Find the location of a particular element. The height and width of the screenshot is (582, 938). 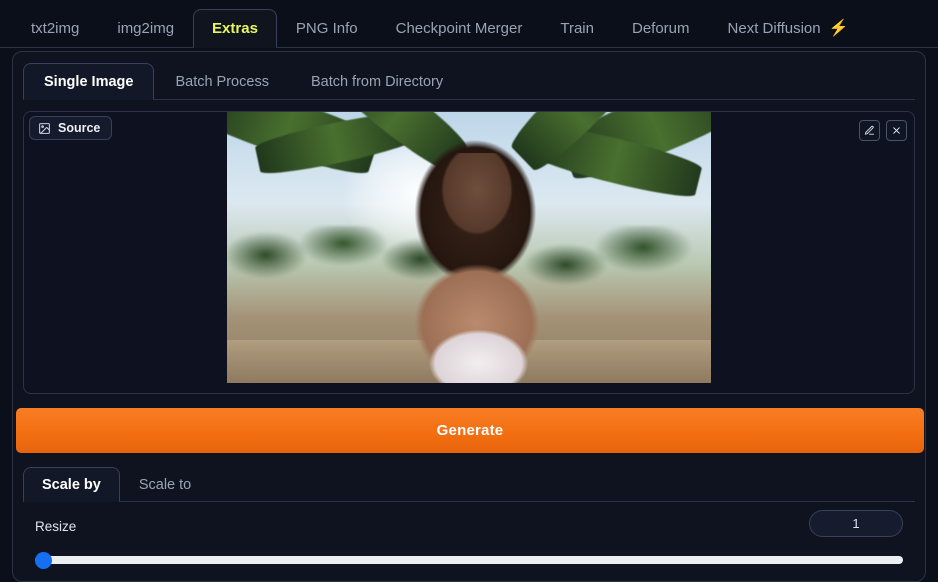

tab-scale-by: Scale by is located at coordinates (71, 484).